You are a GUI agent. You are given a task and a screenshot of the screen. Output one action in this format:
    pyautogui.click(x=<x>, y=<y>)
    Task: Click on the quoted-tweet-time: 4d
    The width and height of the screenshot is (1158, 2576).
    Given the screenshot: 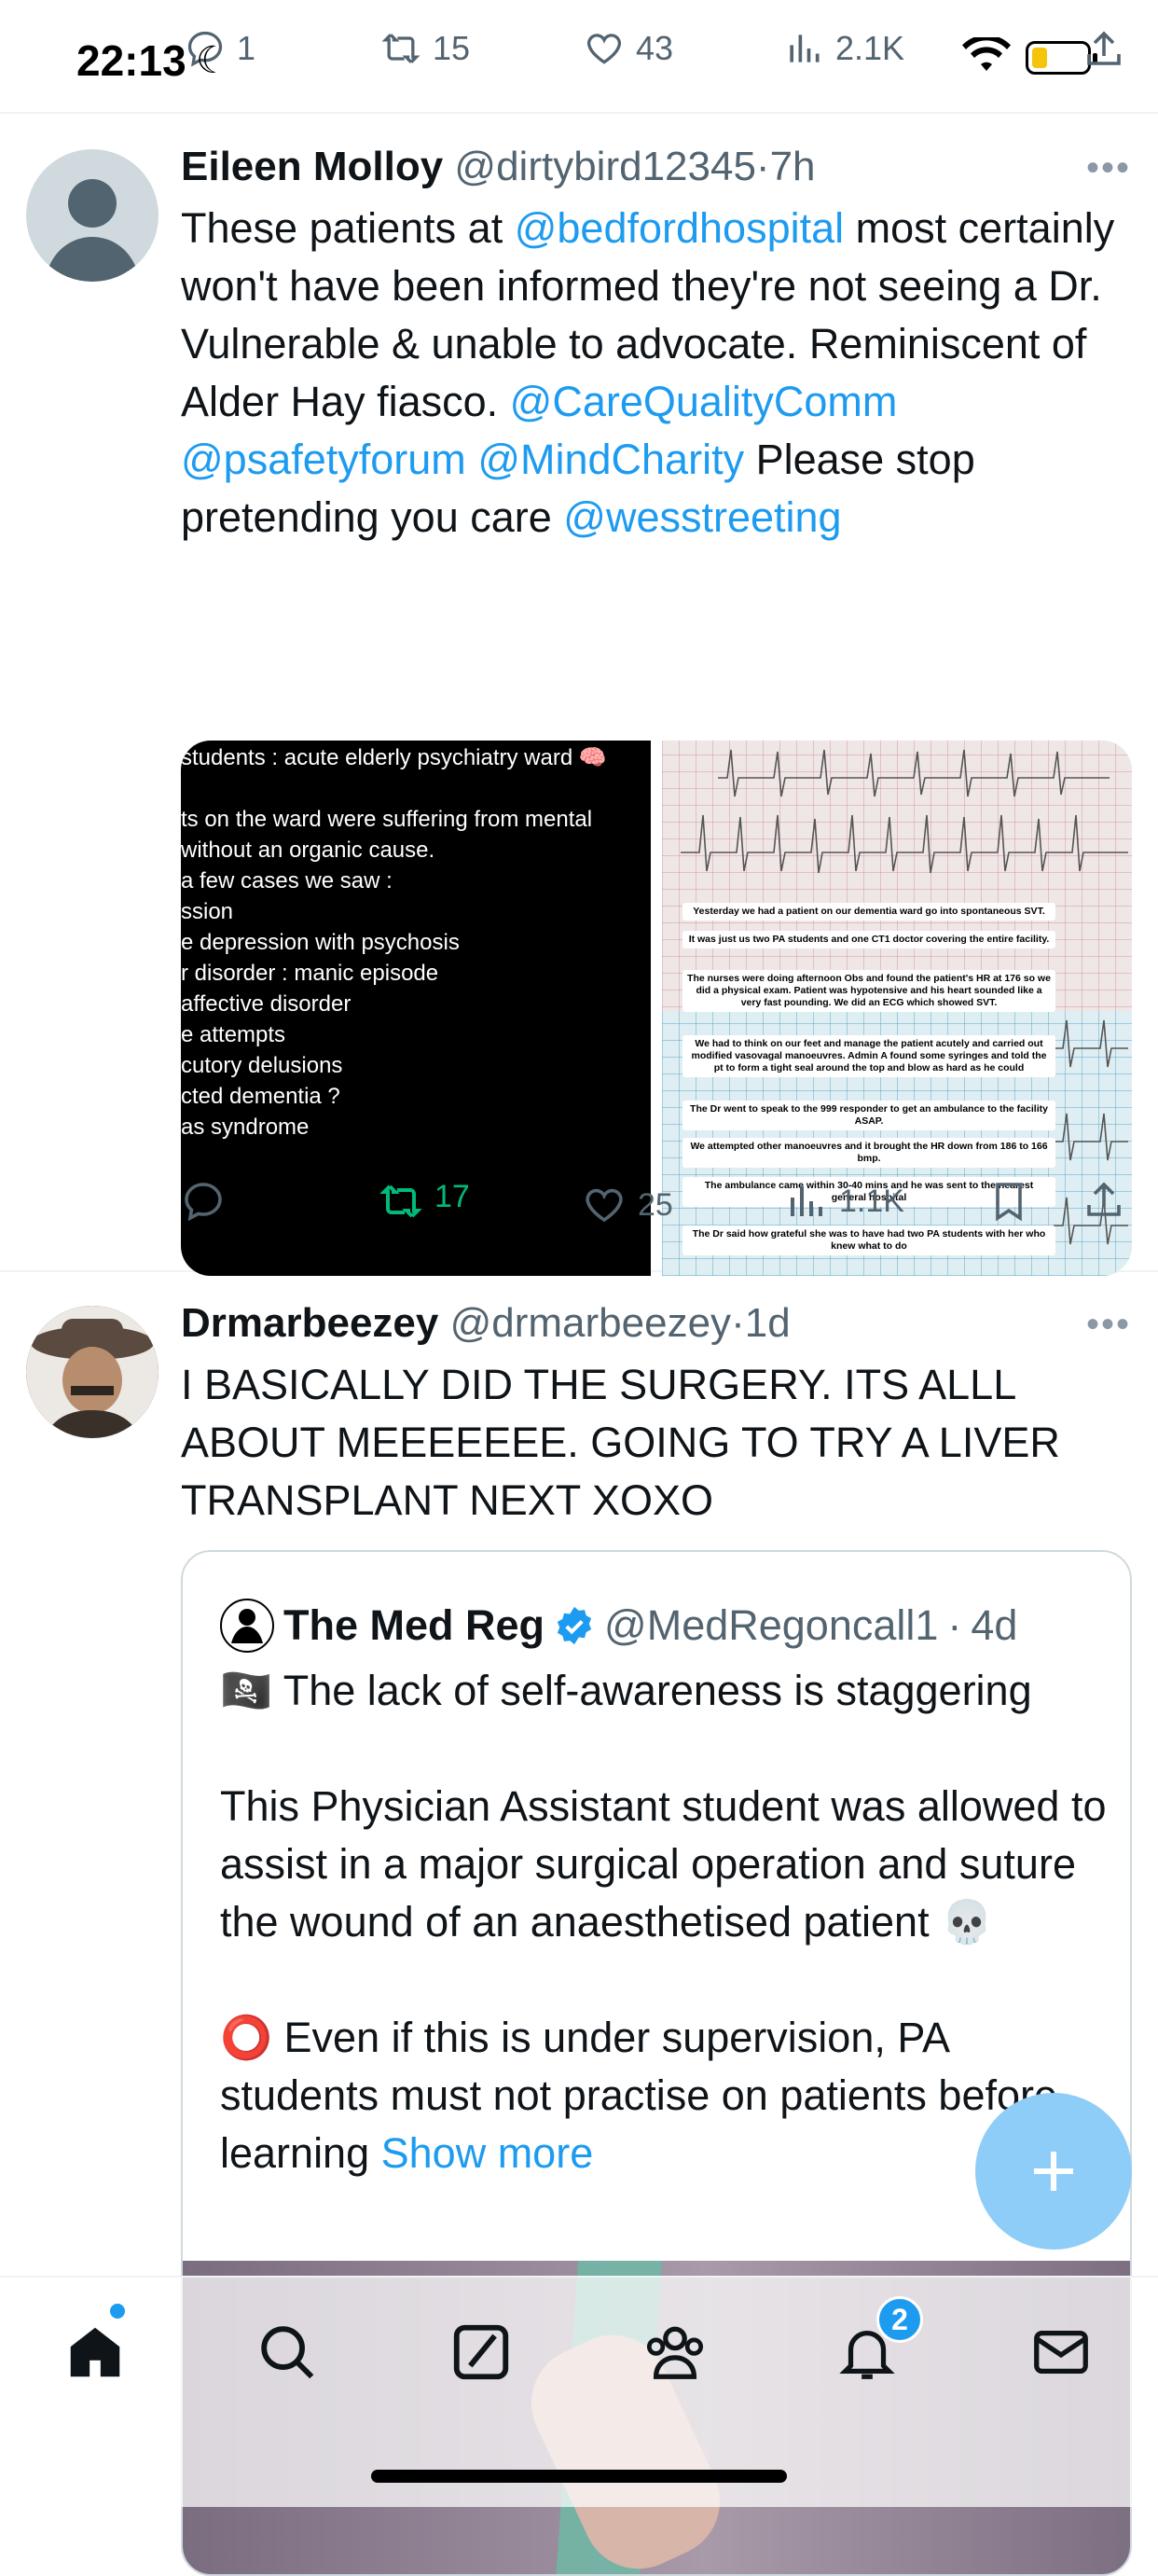 What is the action you would take?
    pyautogui.click(x=994, y=1625)
    